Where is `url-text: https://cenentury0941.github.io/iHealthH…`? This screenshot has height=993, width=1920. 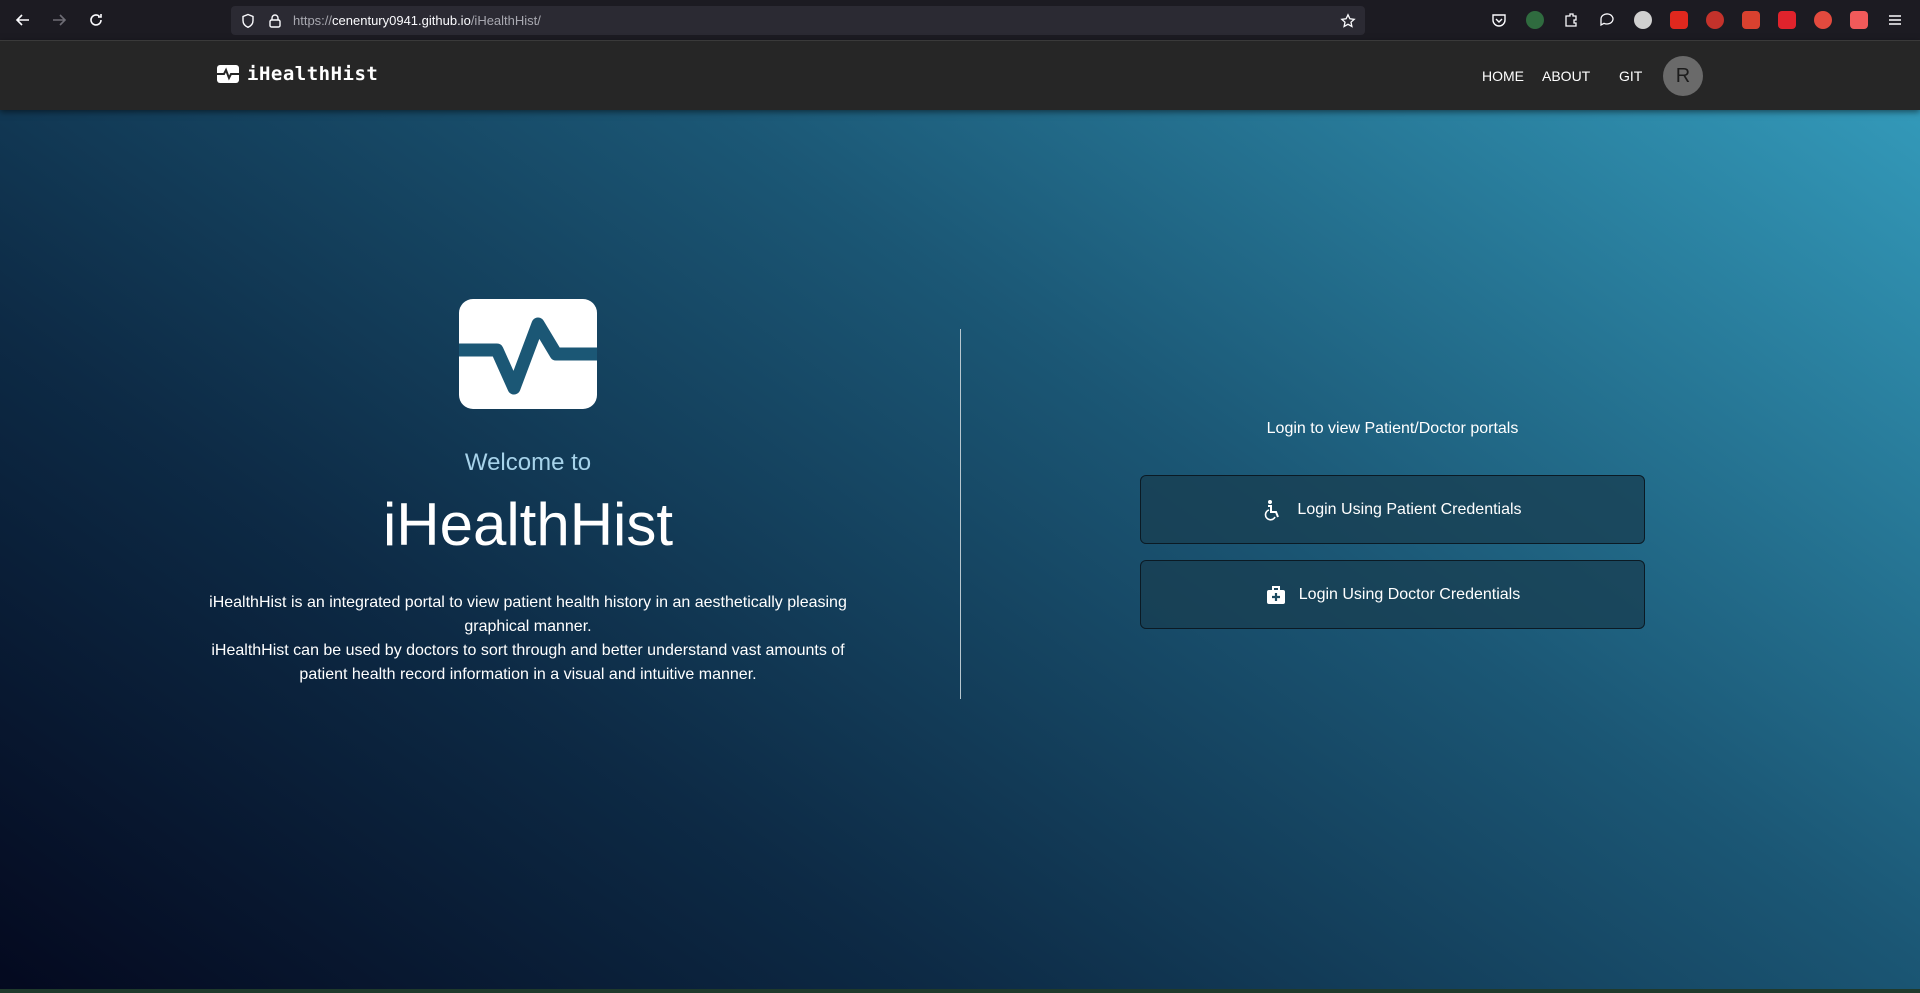 url-text: https://cenentury0941.github.io/iHealthH… is located at coordinates (417, 20).